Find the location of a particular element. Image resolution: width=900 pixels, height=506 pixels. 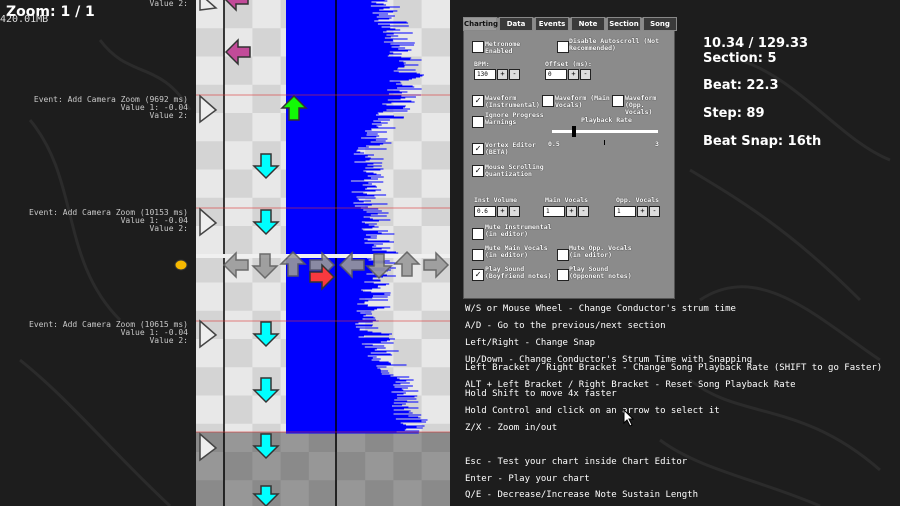

opp-vocals-plus-button: + is located at coordinates (642, 211).